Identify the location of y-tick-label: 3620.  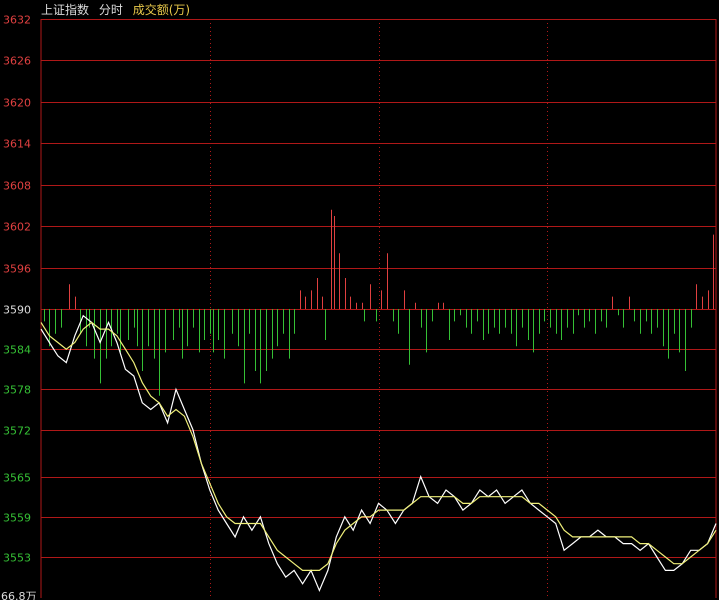
(17, 103).